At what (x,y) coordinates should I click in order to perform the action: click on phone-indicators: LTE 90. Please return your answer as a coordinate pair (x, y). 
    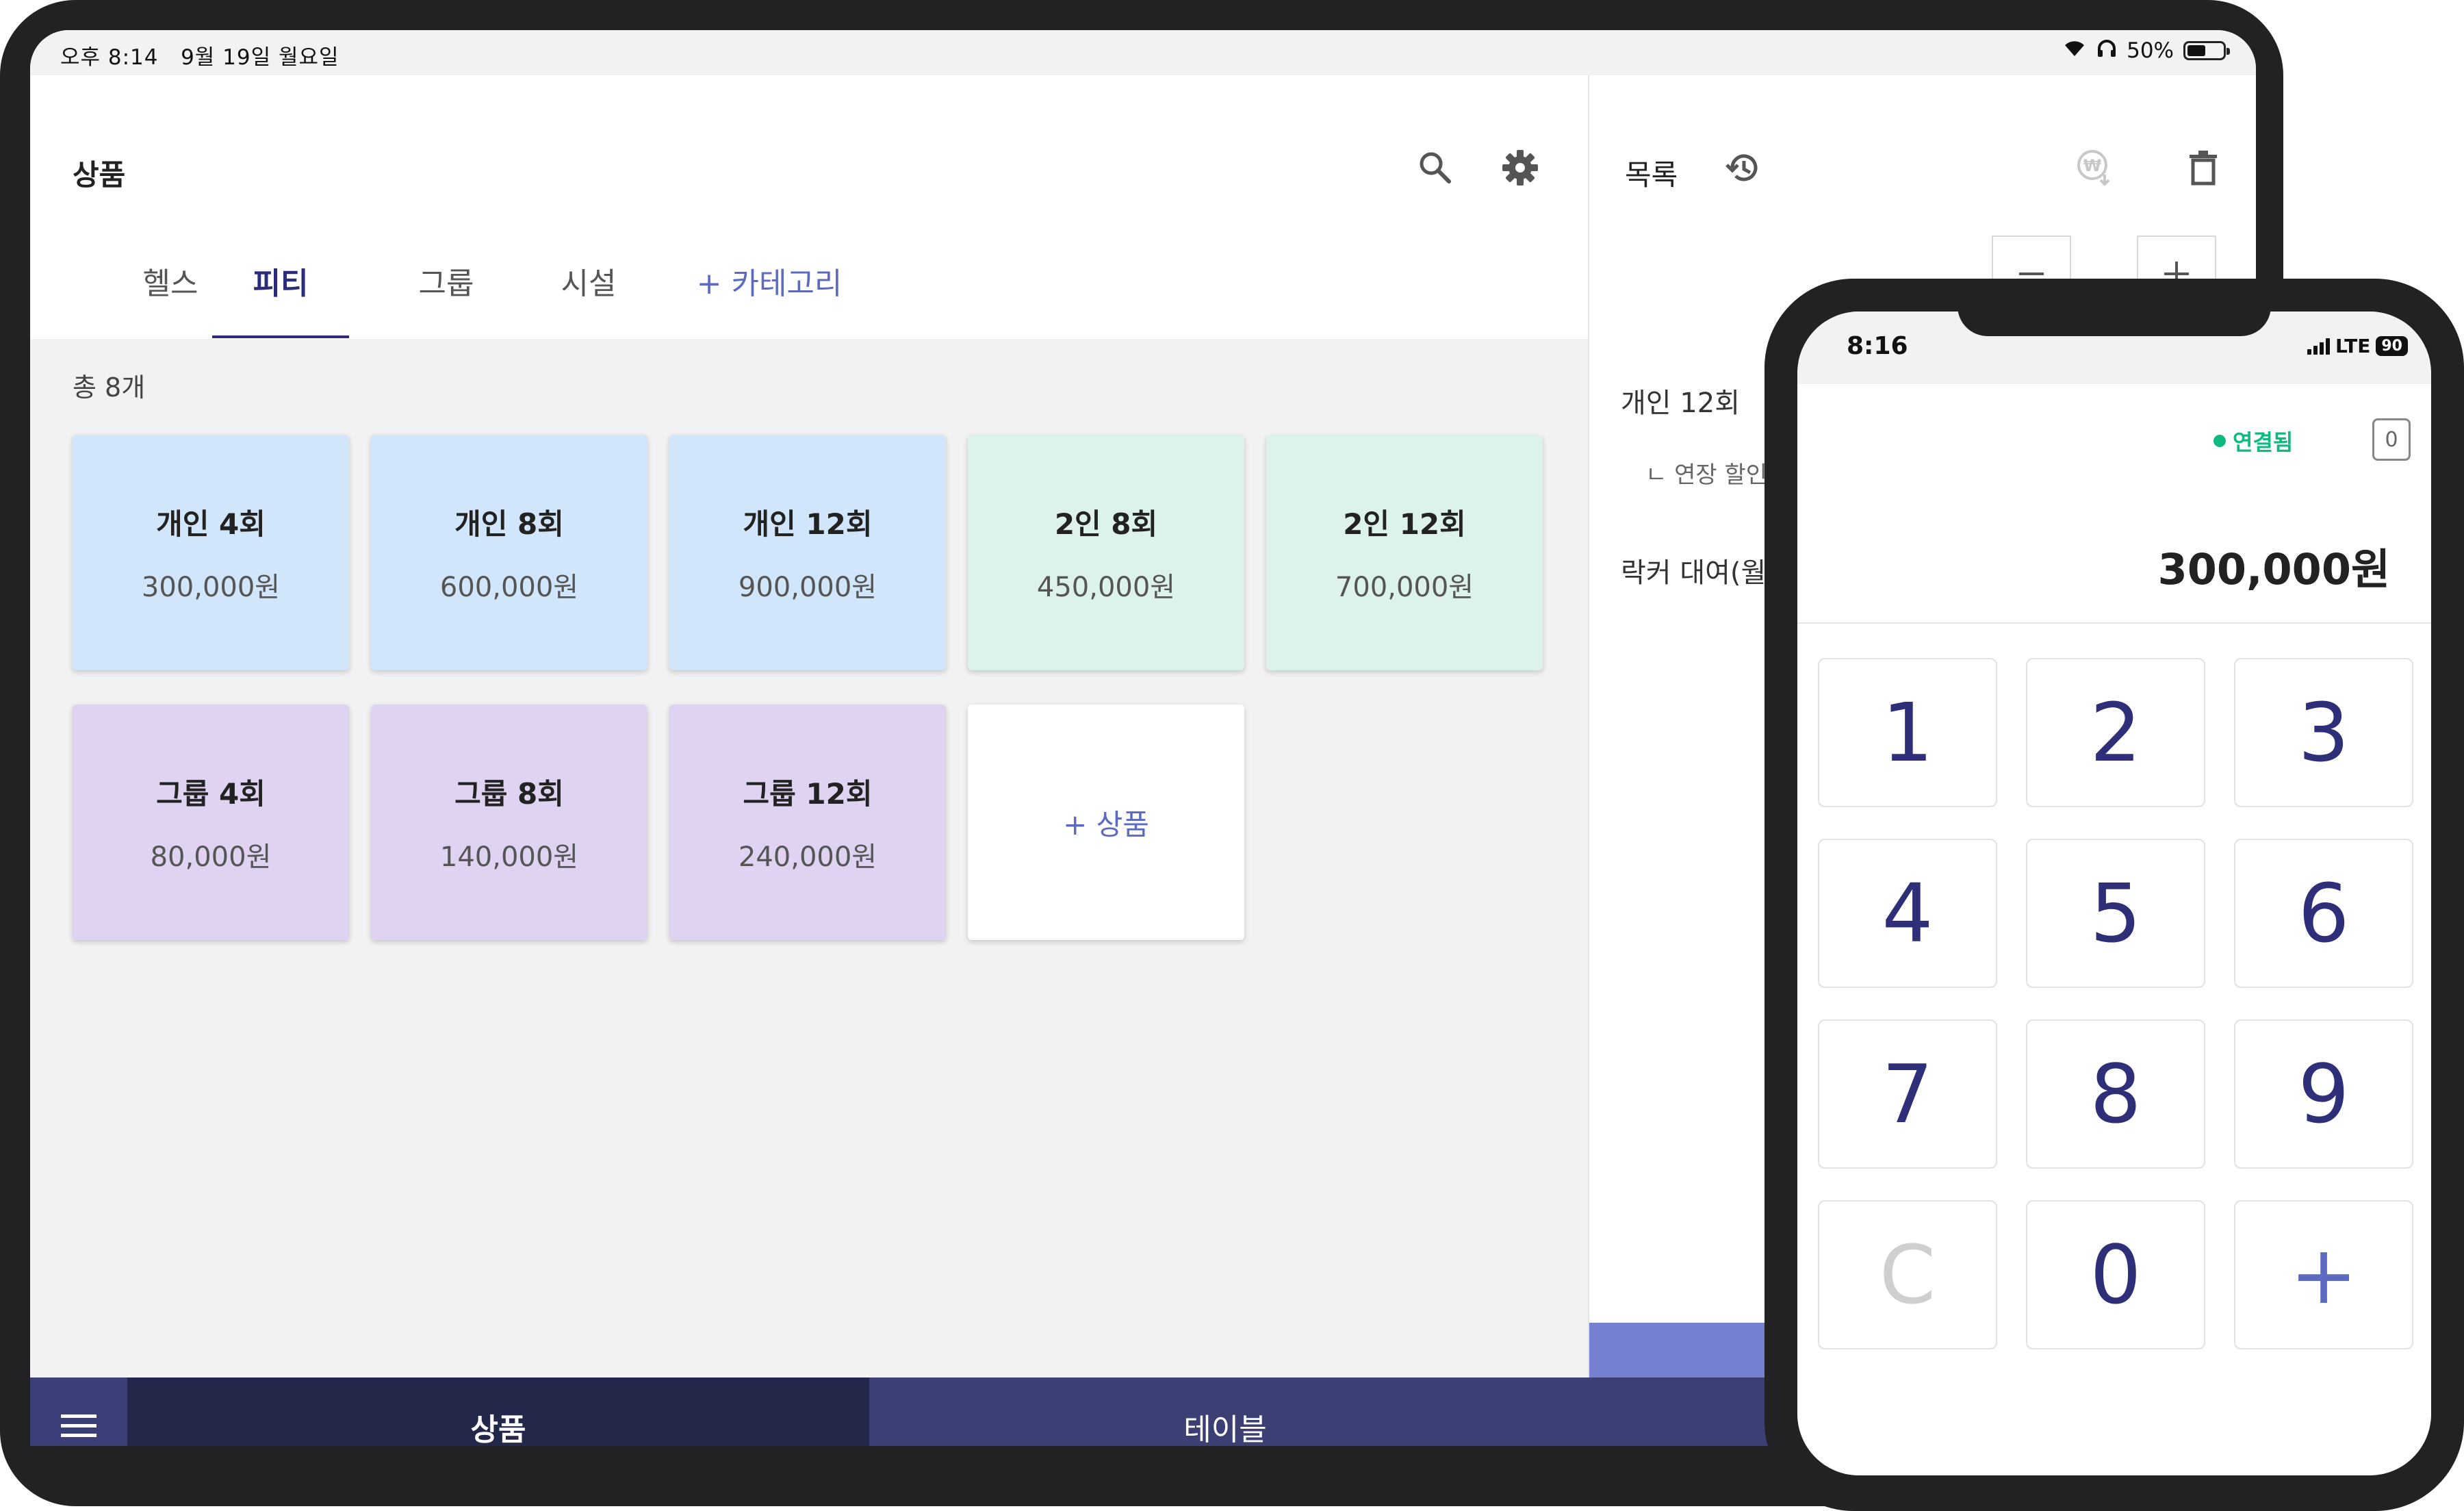
    Looking at the image, I should click on (2357, 346).